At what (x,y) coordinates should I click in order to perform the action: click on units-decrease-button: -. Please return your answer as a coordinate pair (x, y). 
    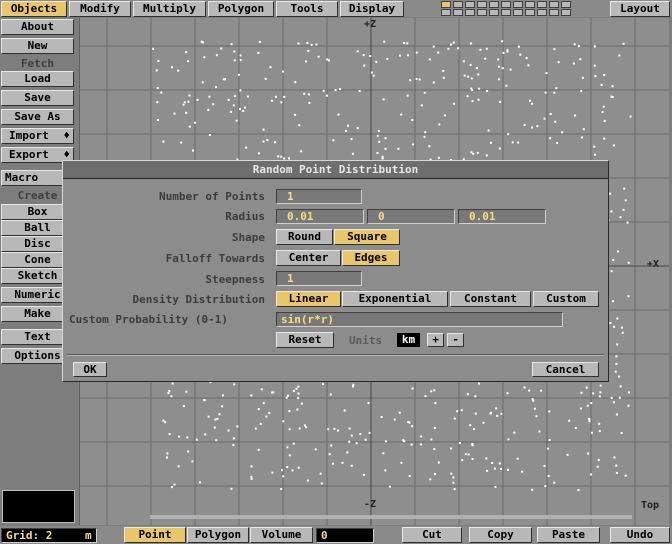
    Looking at the image, I should click on (455, 340).